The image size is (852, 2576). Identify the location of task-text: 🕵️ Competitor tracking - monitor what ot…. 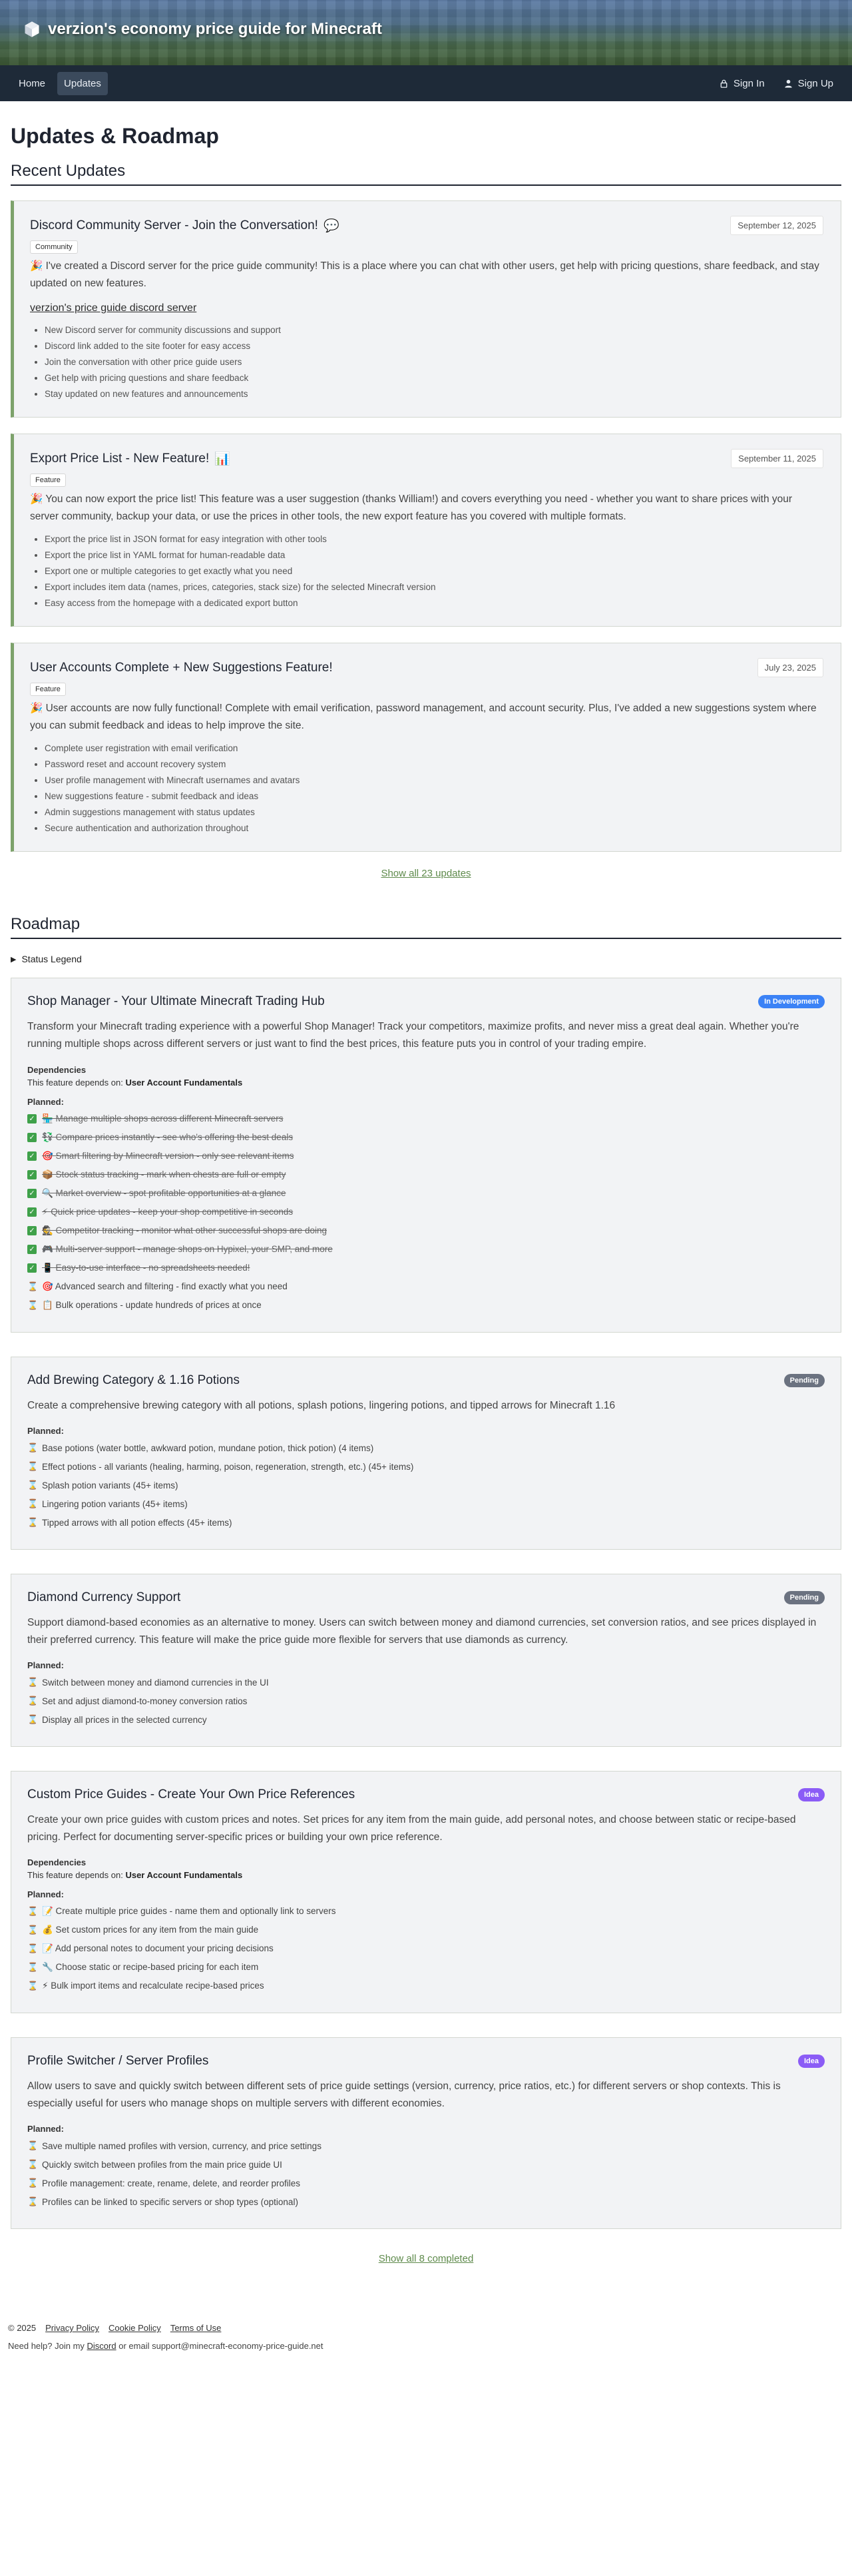
(184, 1230).